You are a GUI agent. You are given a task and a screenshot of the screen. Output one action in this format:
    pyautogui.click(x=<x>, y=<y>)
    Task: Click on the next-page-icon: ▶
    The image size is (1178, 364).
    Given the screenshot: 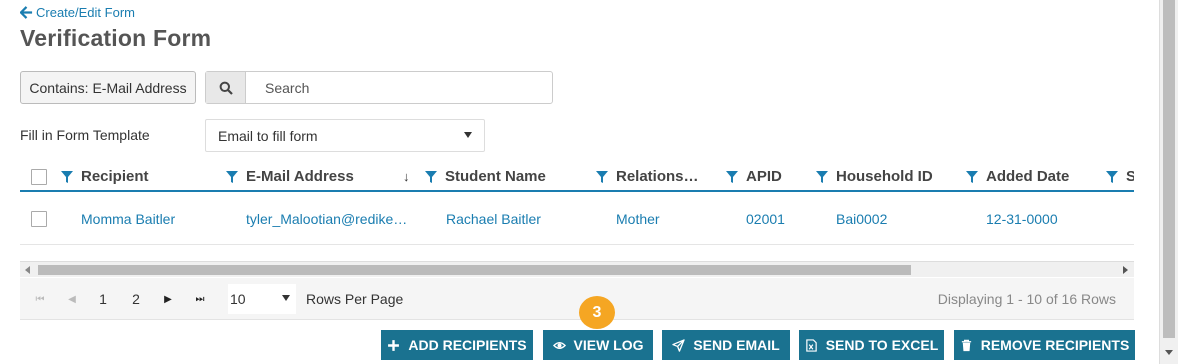 What is the action you would take?
    pyautogui.click(x=168, y=299)
    